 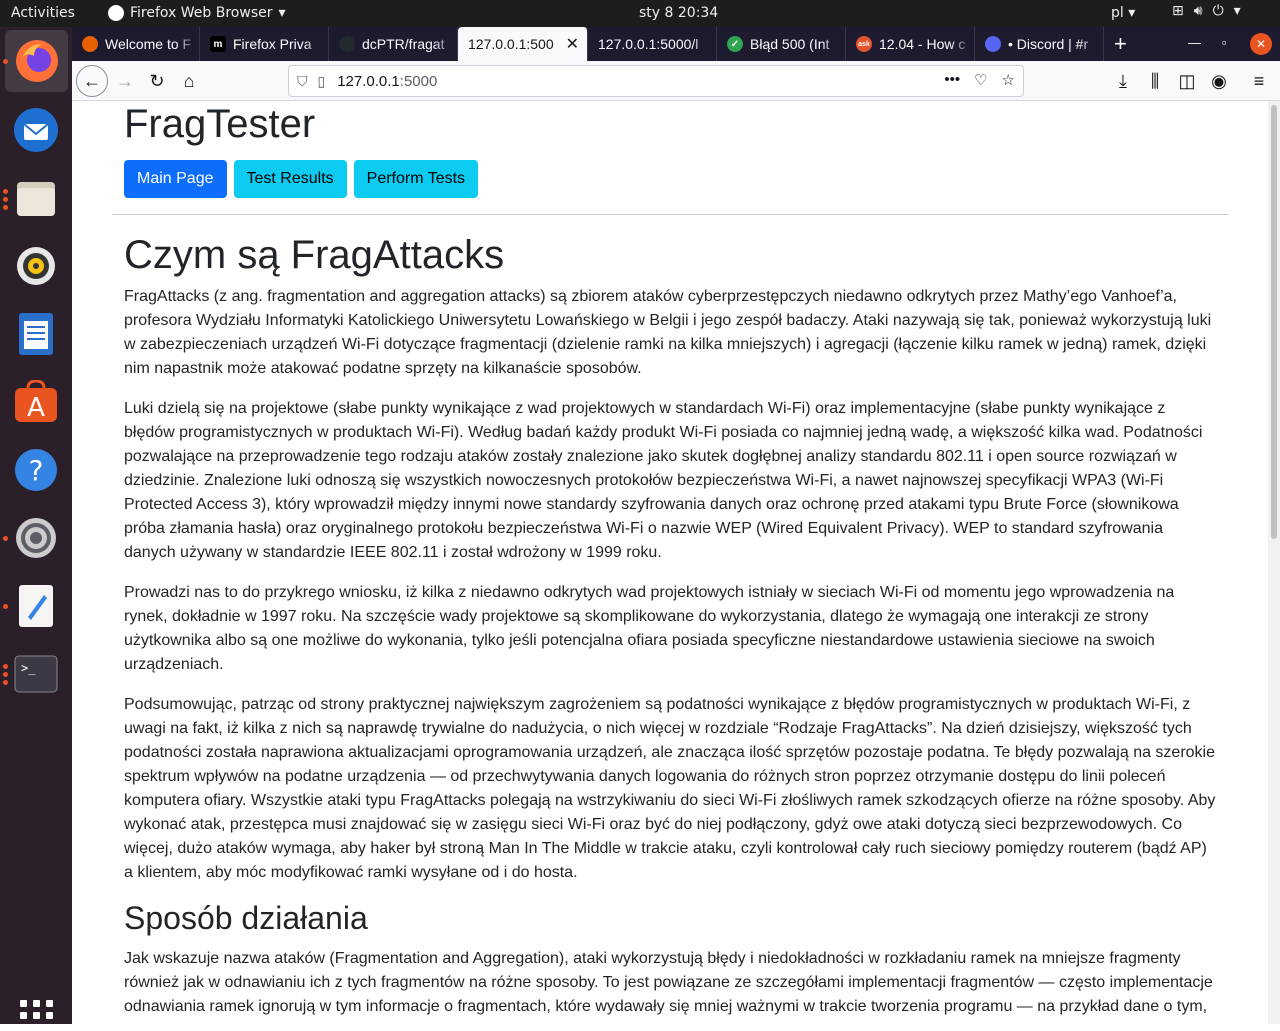 I want to click on network-icon: ⊞, so click(x=1178, y=11).